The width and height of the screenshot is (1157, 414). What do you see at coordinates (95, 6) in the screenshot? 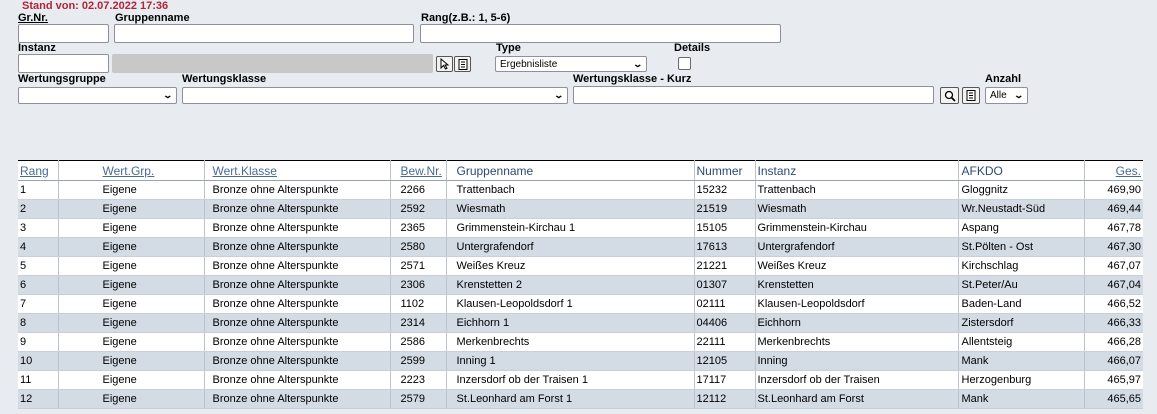
I see `stand-timestamp: Stand von: 02.07.2022 17:36` at bounding box center [95, 6].